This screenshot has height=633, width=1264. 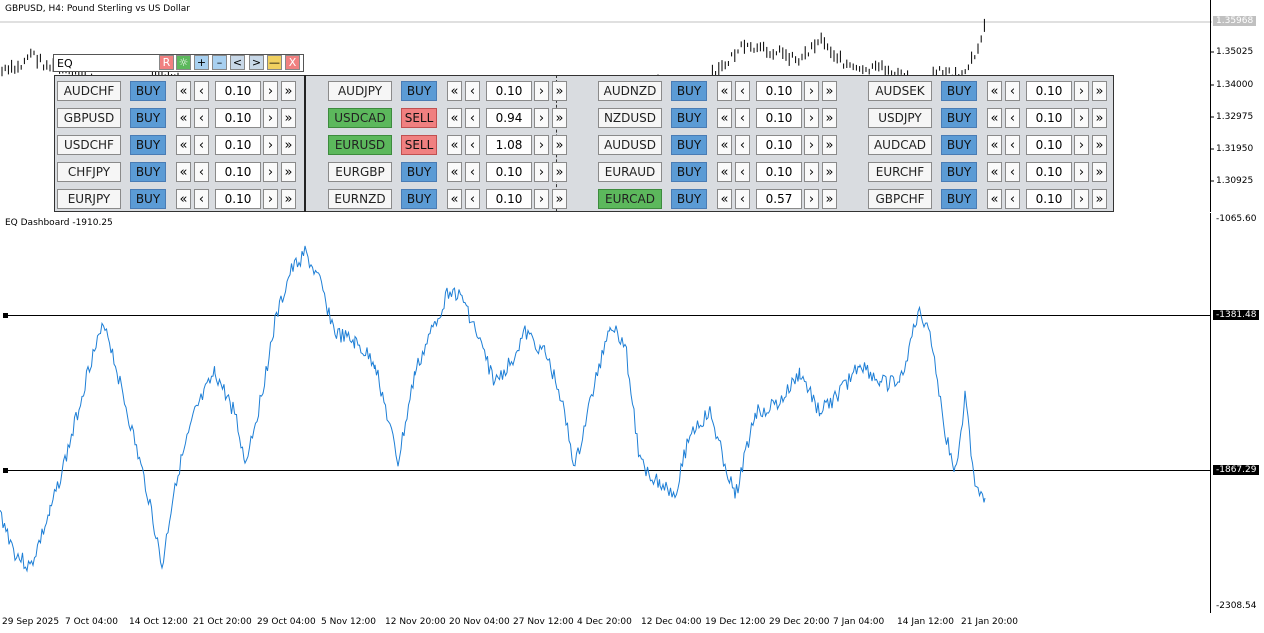 What do you see at coordinates (201, 62) in the screenshot?
I see `increase-button: +` at bounding box center [201, 62].